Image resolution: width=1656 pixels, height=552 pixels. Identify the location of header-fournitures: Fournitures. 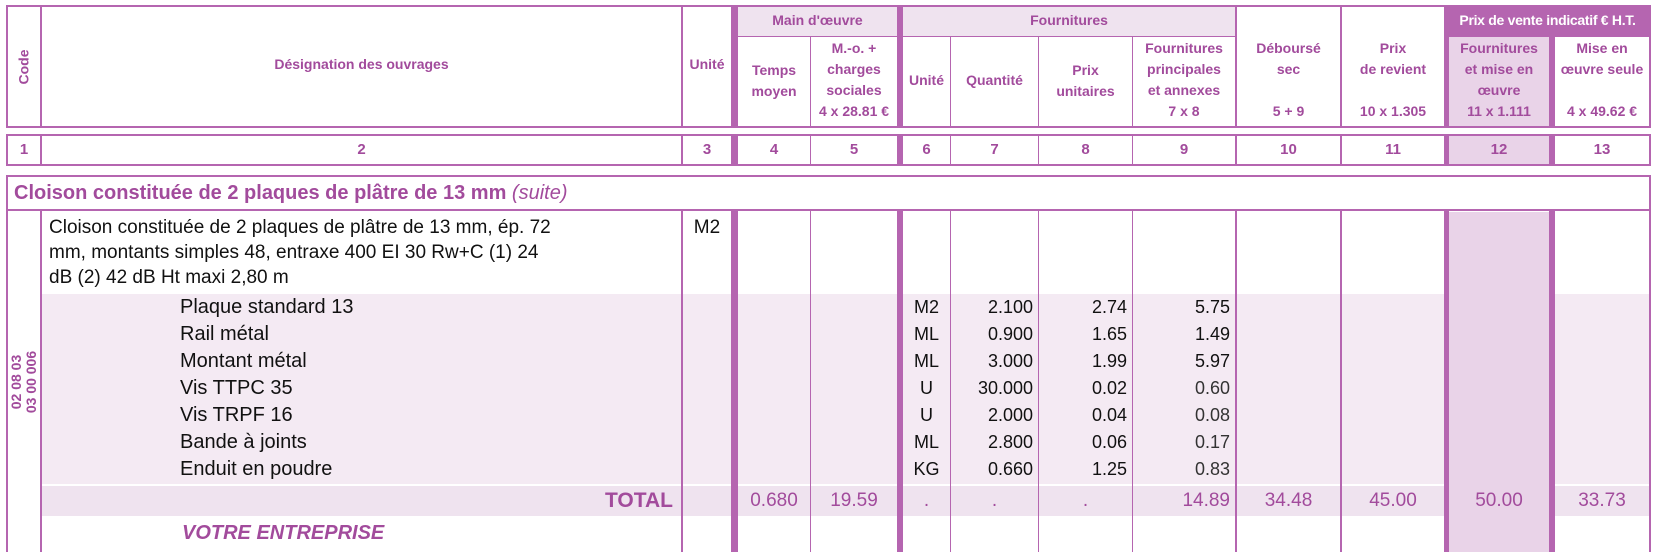
(1069, 20).